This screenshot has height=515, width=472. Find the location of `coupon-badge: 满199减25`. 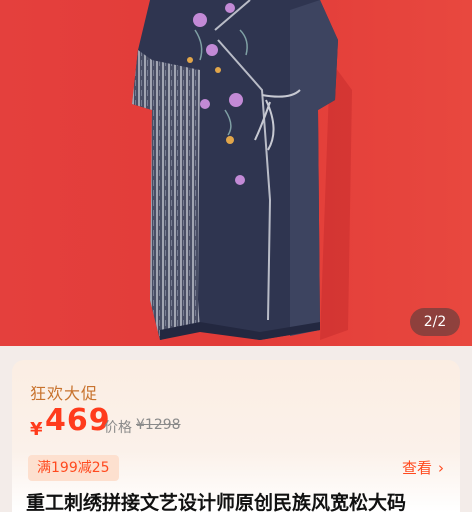

coupon-badge: 满199减25 is located at coordinates (73, 468).